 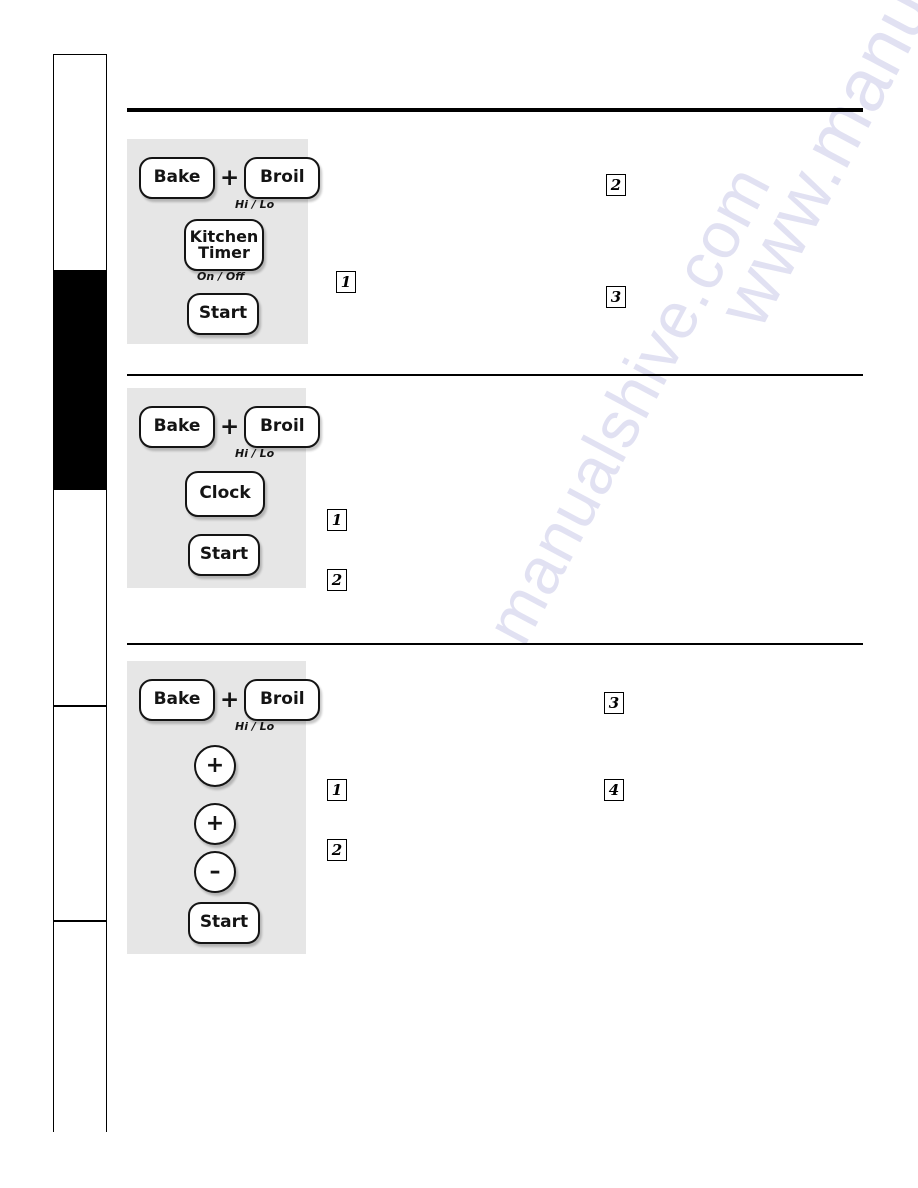 I want to click on step-marker-1-clock: 1, so click(x=337, y=520).